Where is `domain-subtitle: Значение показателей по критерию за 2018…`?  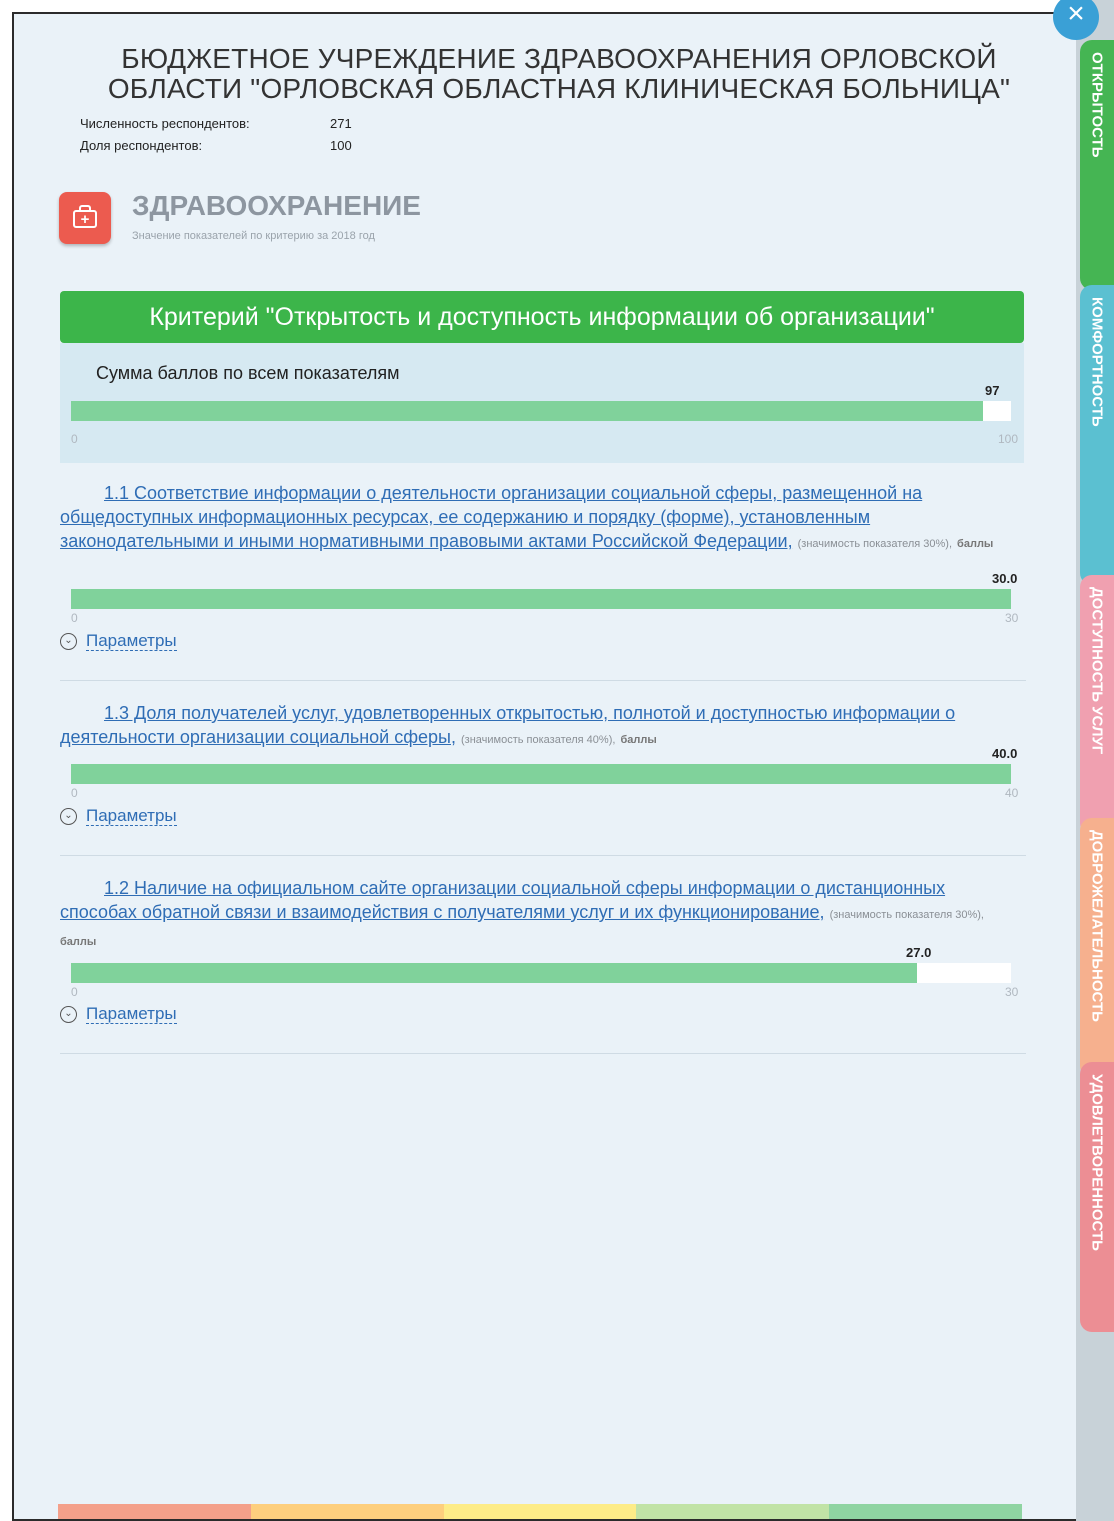 domain-subtitle: Значение показателей по критерию за 2018… is located at coordinates (253, 236).